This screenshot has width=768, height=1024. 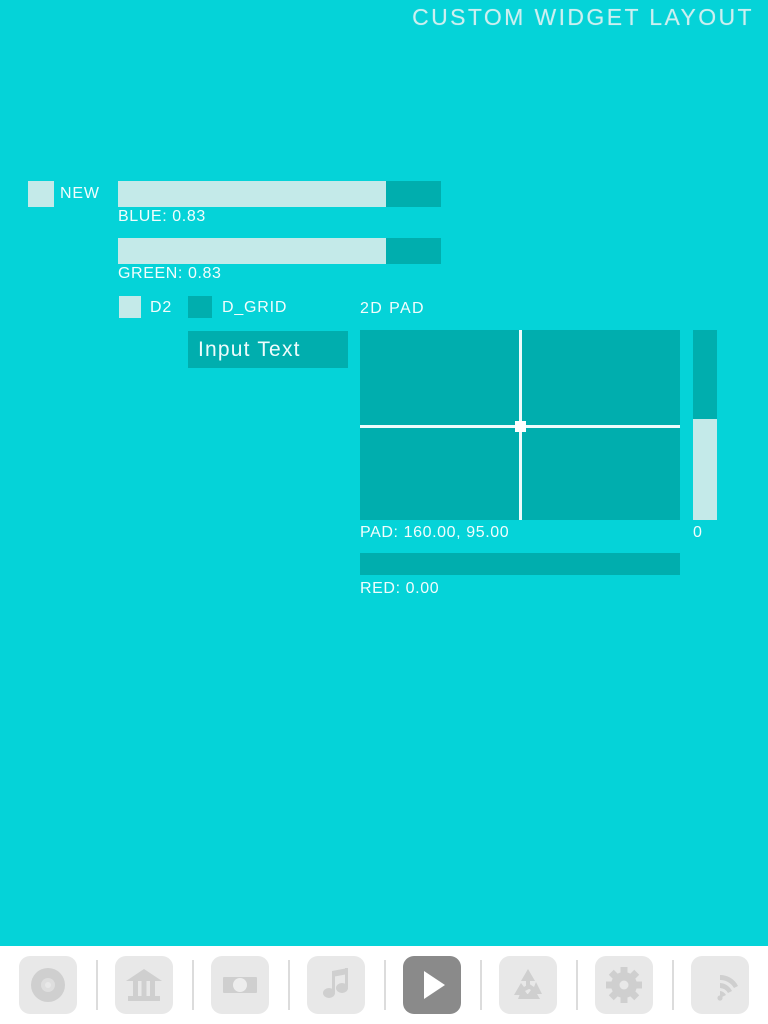 I want to click on d-grid-checkbox: D_GRID, so click(x=243, y=307).